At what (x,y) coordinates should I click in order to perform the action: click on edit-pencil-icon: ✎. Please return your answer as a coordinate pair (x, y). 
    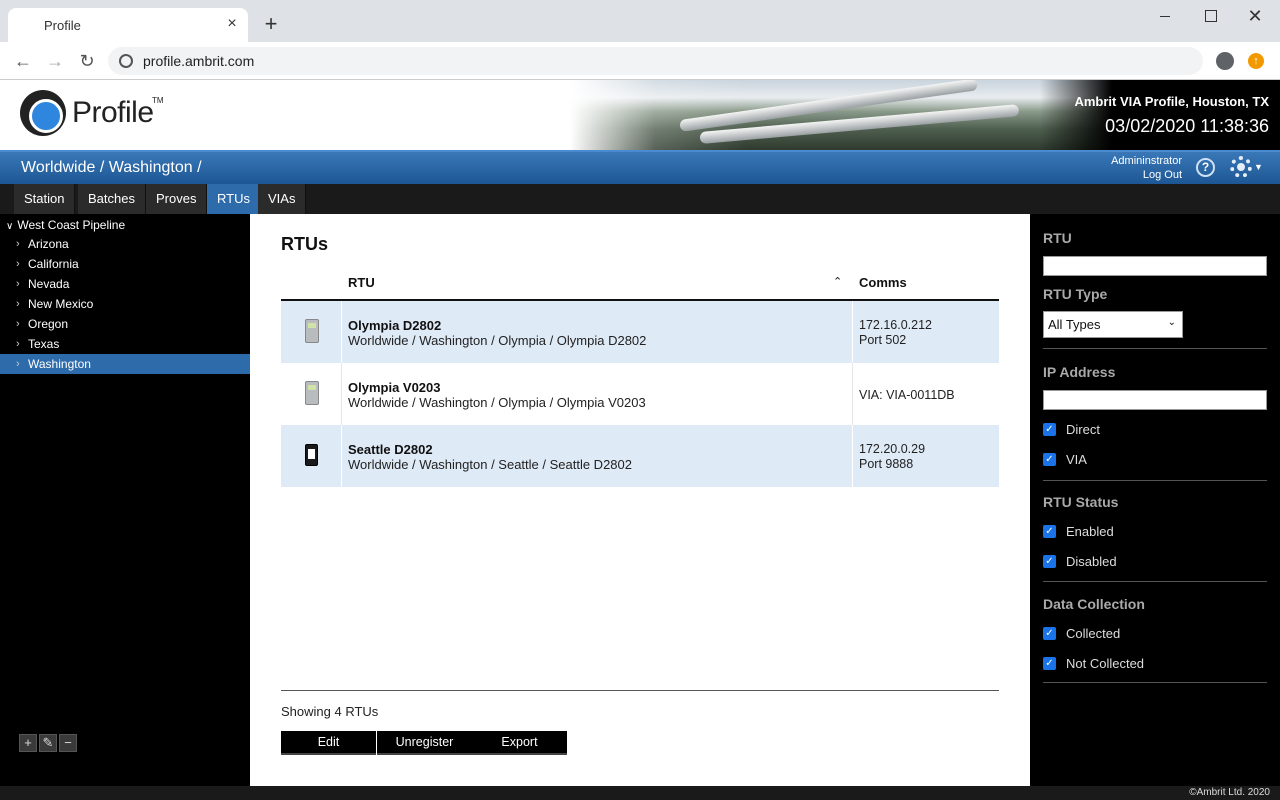
    Looking at the image, I should click on (48, 743).